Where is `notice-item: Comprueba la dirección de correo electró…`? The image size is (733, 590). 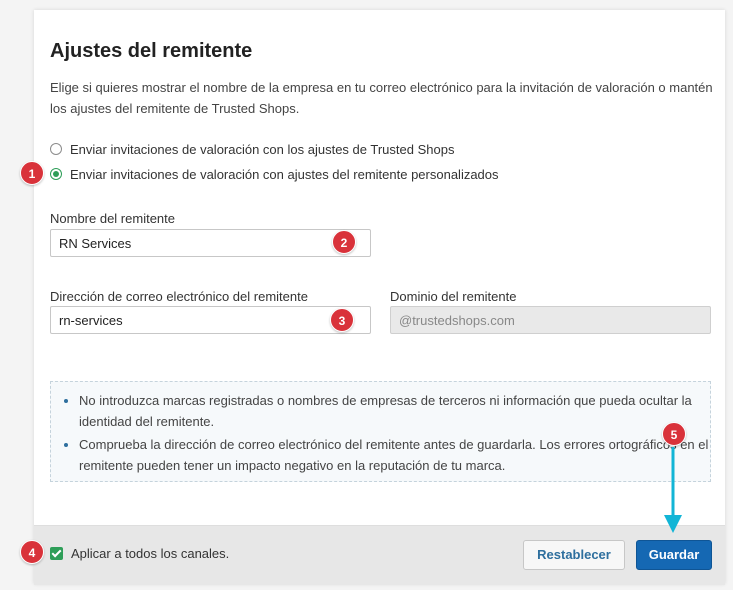 notice-item: Comprueba la dirección de correo electró… is located at coordinates (394, 455).